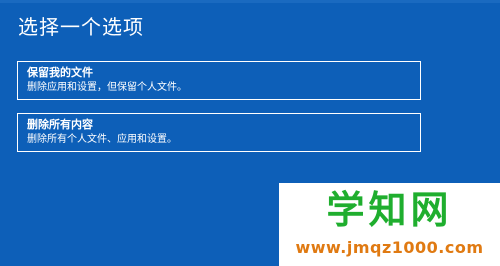  I want to click on watermark-url: www.jmqz1000.com, so click(389, 247).